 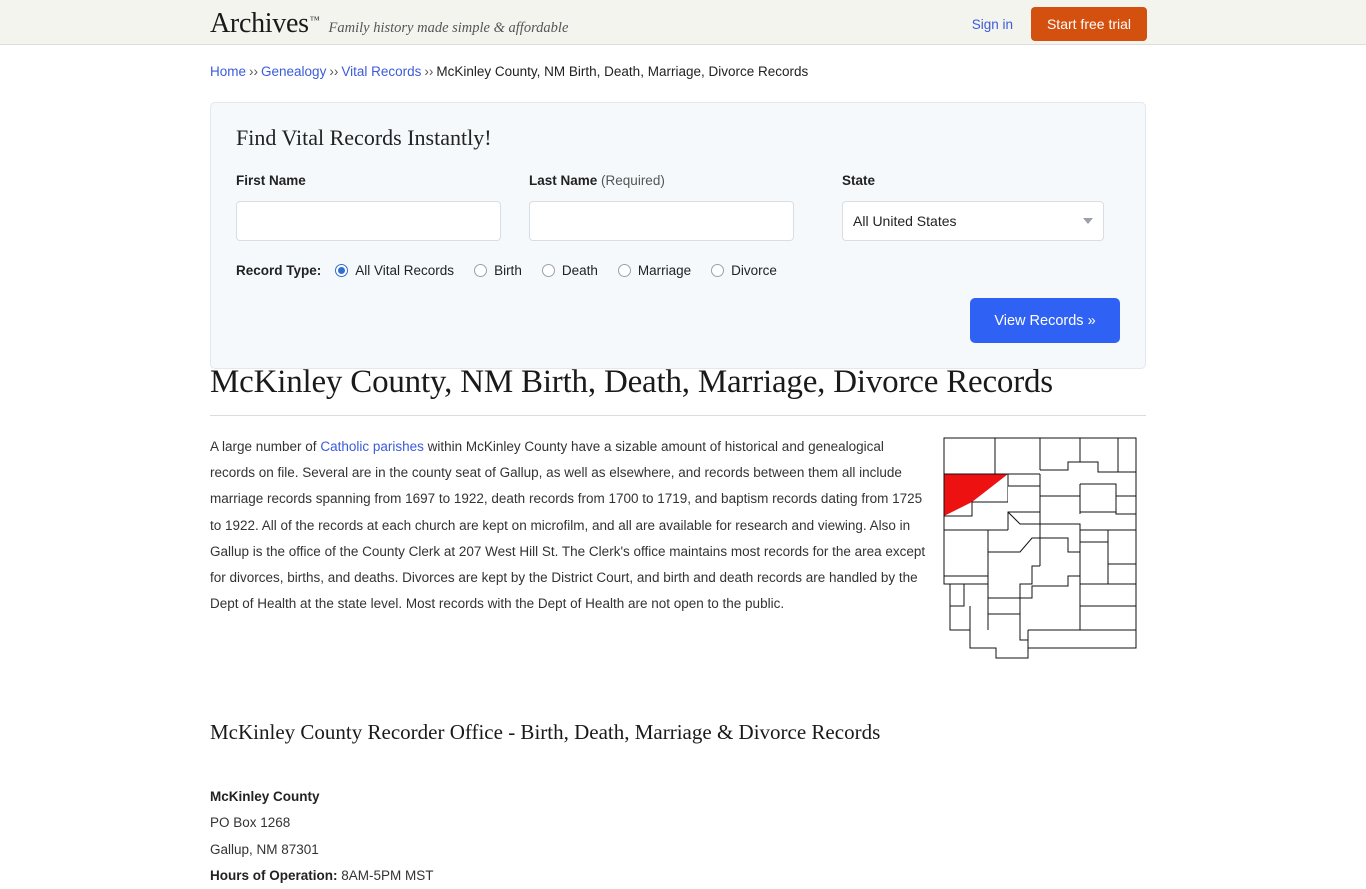 I want to click on trademark-icon: ™, so click(x=314, y=20).